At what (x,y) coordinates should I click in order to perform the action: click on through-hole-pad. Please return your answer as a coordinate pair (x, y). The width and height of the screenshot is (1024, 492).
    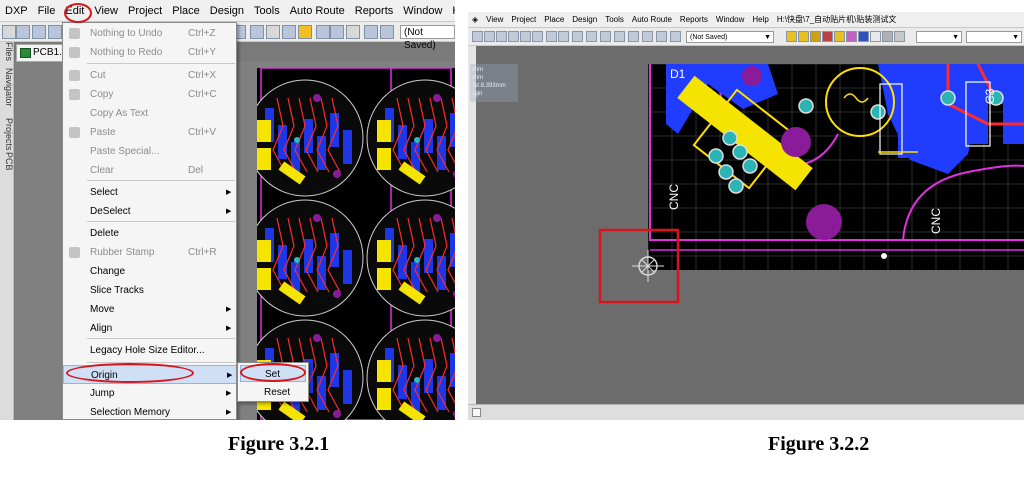
    Looking at the image, I should click on (750, 166).